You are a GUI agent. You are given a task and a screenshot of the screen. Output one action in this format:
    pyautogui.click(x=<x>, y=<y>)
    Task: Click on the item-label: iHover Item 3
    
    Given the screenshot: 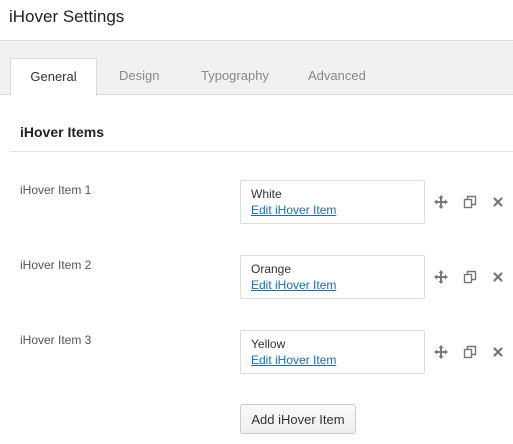 What is the action you would take?
    pyautogui.click(x=56, y=340)
    